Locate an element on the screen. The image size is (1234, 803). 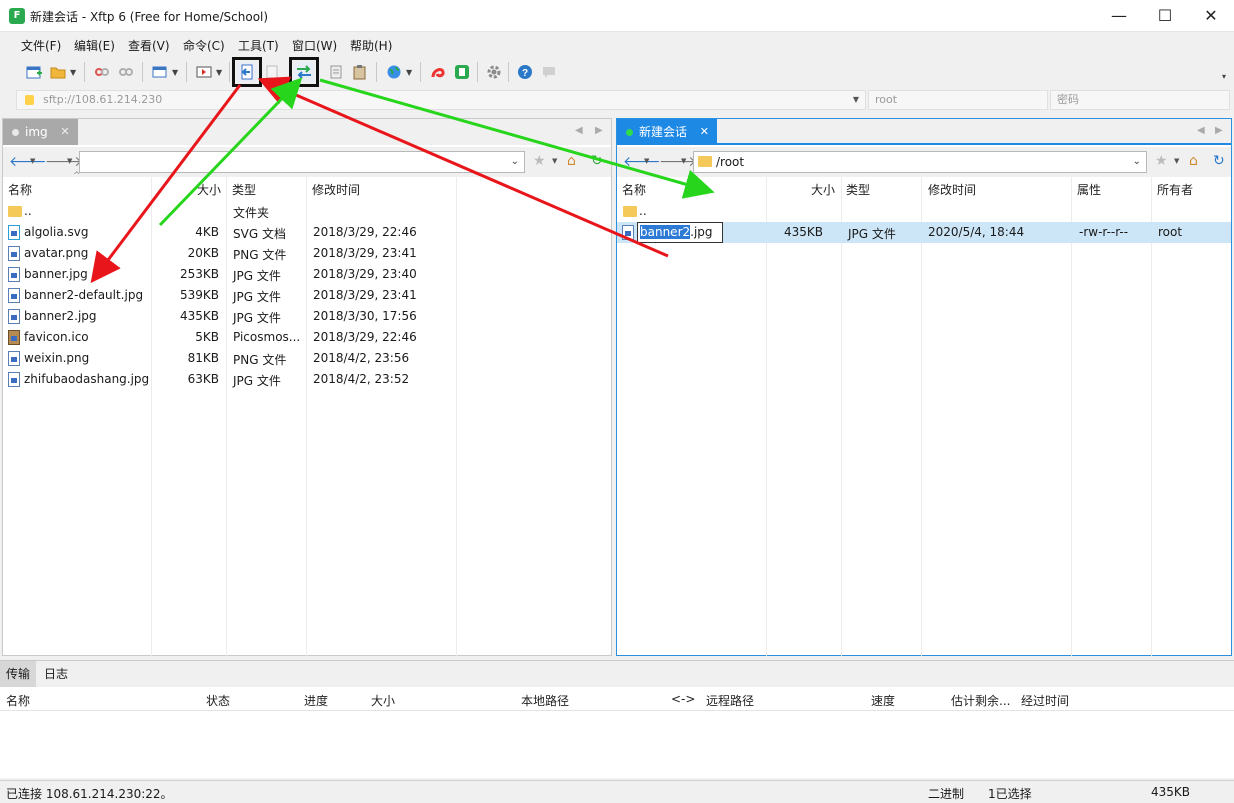
open-folder-icon is located at coordinates (58, 72).